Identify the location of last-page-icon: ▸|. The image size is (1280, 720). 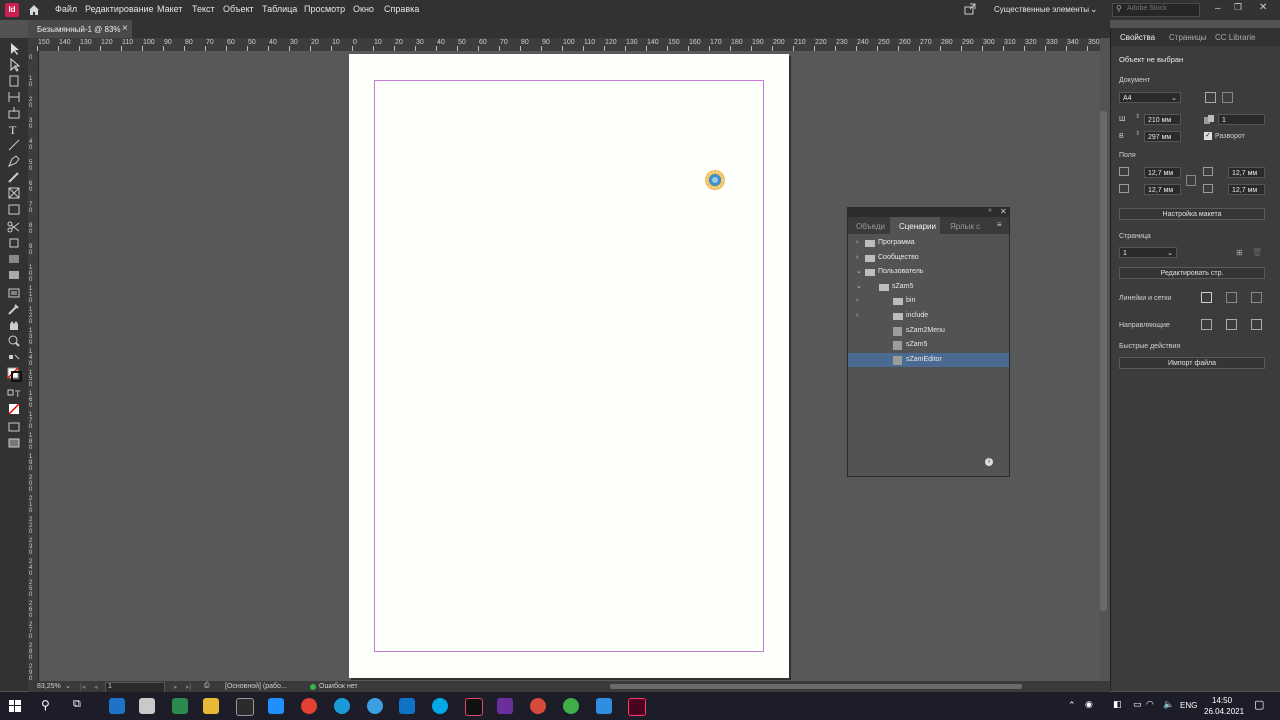
(188, 687).